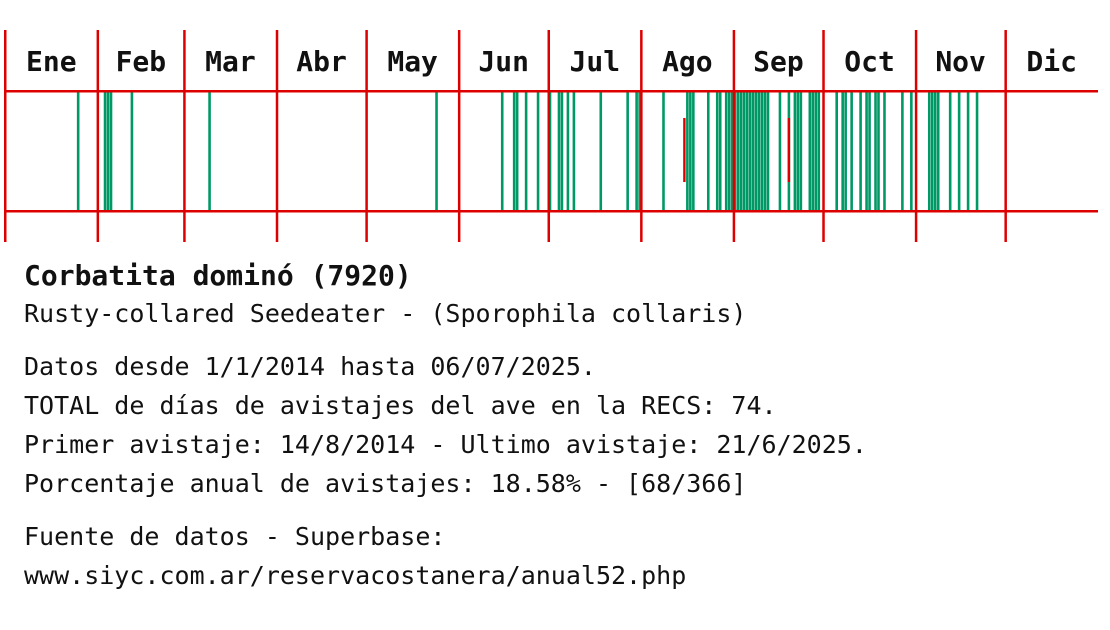 This screenshot has width=1110, height=630. What do you see at coordinates (230, 61) in the screenshot?
I see `month-label: Mar` at bounding box center [230, 61].